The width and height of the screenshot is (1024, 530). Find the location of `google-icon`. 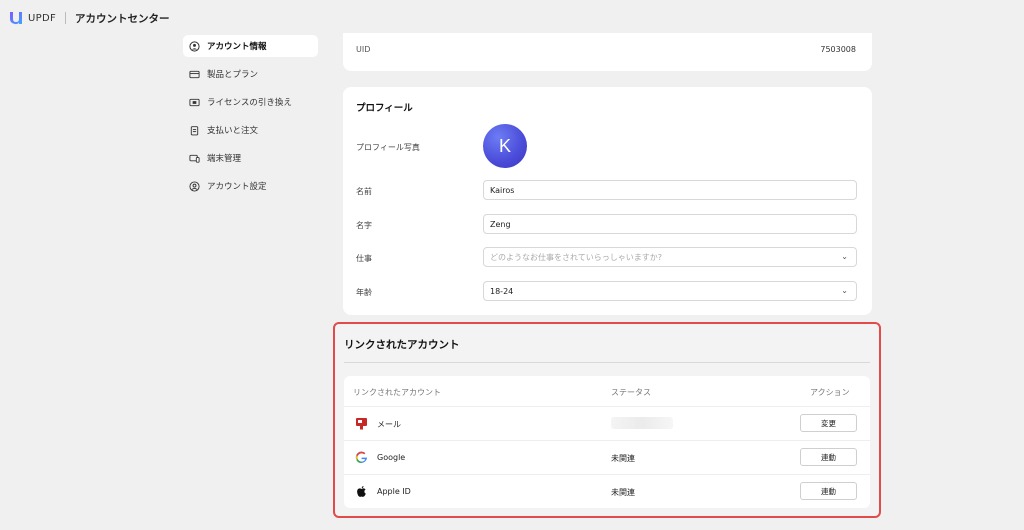

google-icon is located at coordinates (361, 457).